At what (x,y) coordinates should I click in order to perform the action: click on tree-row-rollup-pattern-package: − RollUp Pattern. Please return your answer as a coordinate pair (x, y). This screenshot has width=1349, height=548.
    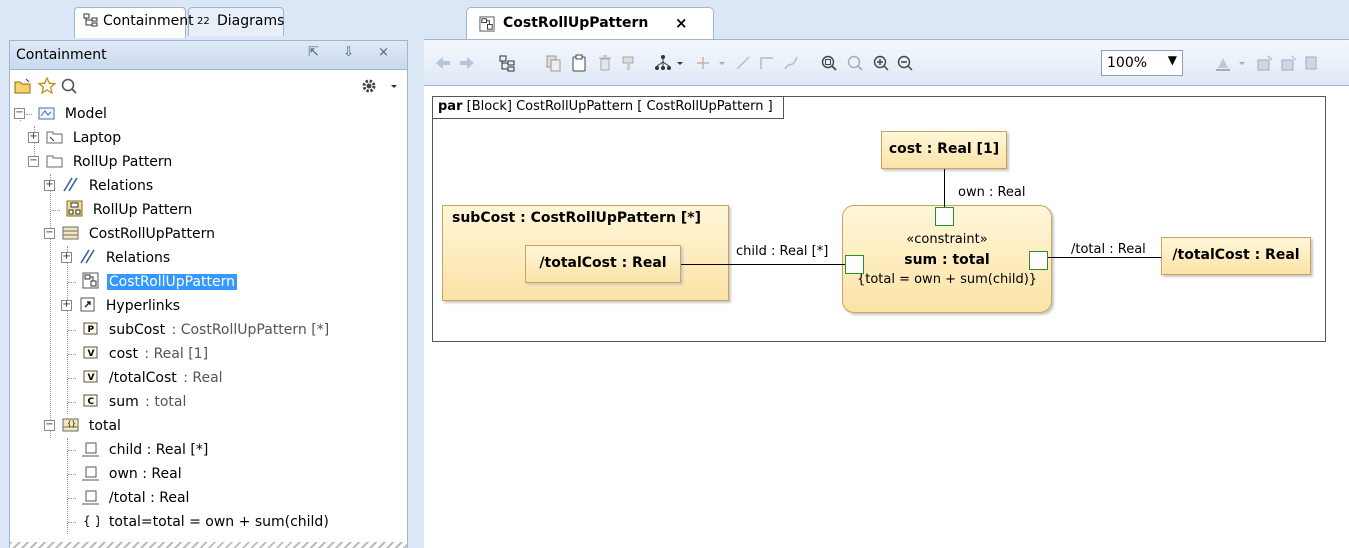
    Looking at the image, I should click on (101, 163).